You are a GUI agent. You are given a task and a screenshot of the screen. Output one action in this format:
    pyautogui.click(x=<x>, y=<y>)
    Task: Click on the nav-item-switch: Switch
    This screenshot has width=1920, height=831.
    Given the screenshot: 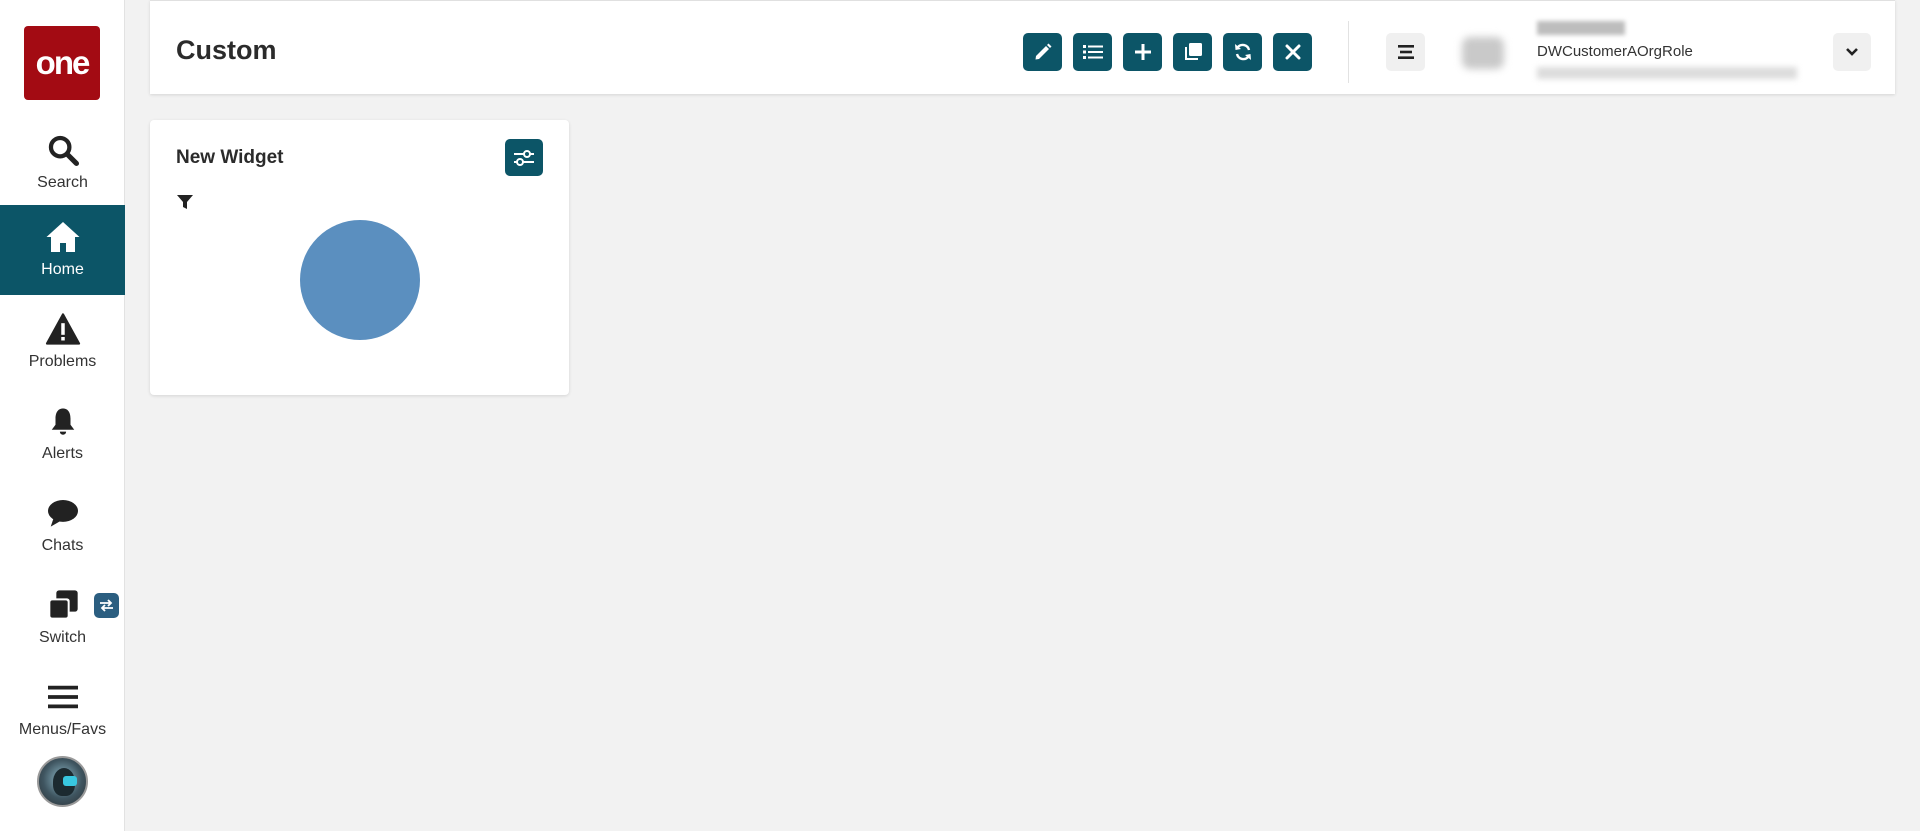 What is the action you would take?
    pyautogui.click(x=62, y=618)
    